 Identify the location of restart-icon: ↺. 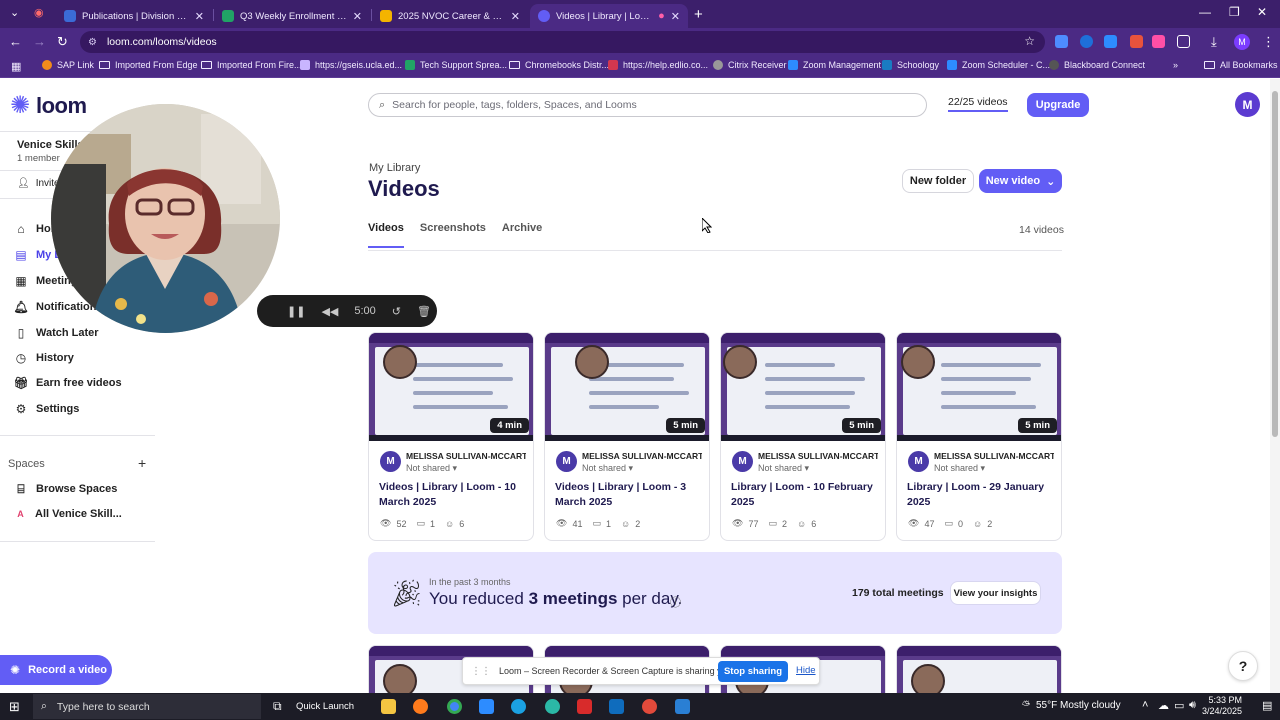
(396, 311).